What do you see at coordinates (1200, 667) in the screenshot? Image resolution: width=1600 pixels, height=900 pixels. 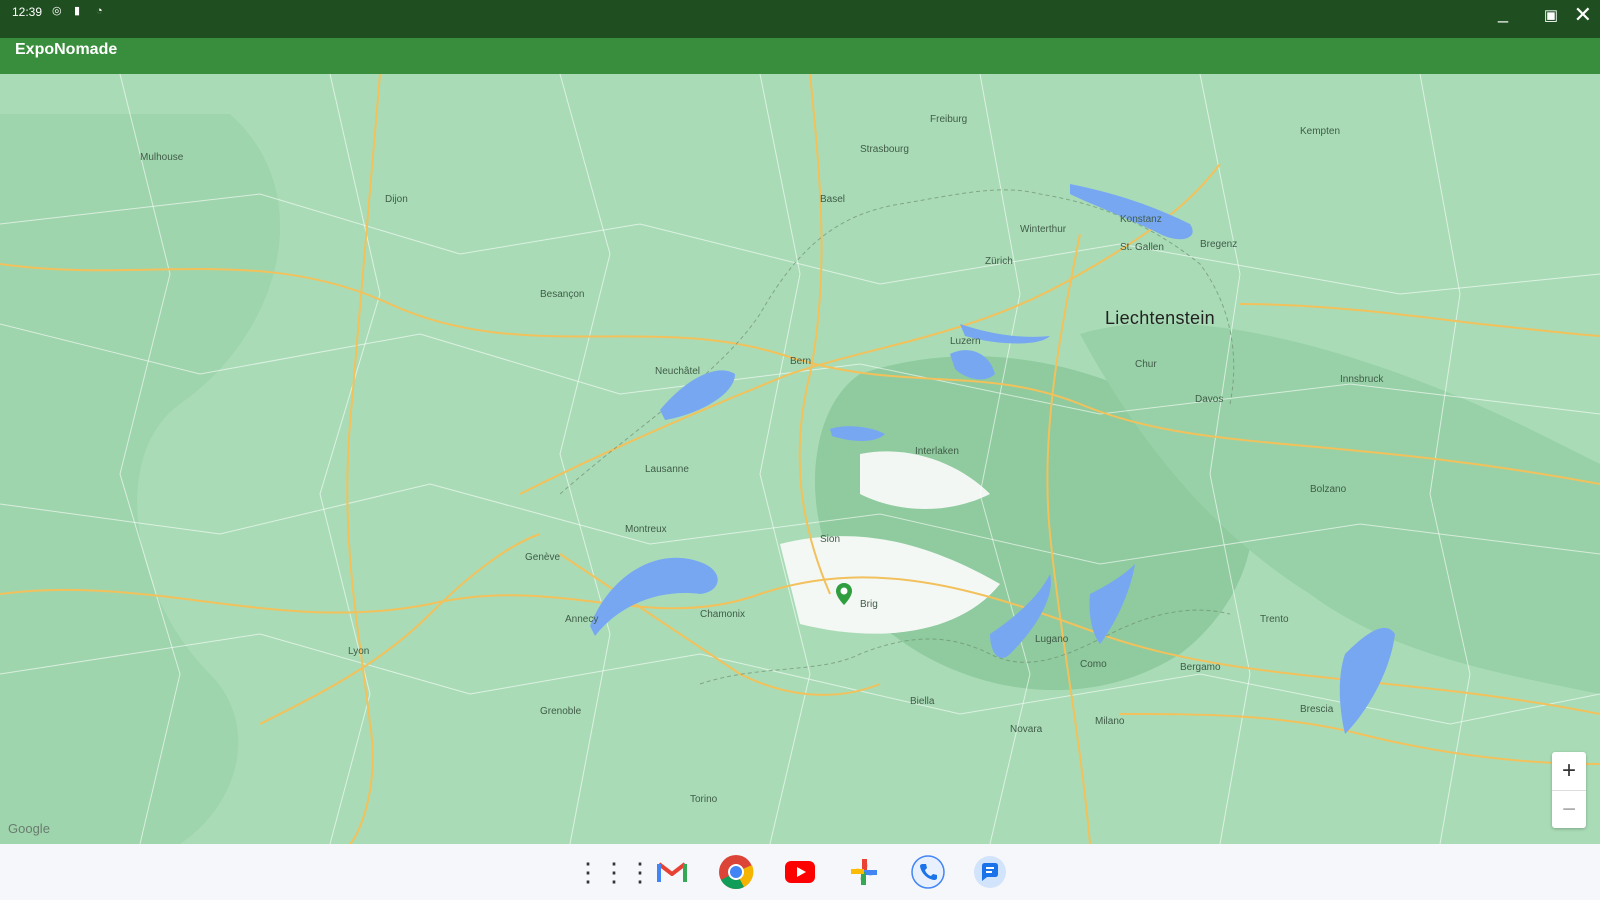 I see `place-label: Bergamo` at bounding box center [1200, 667].